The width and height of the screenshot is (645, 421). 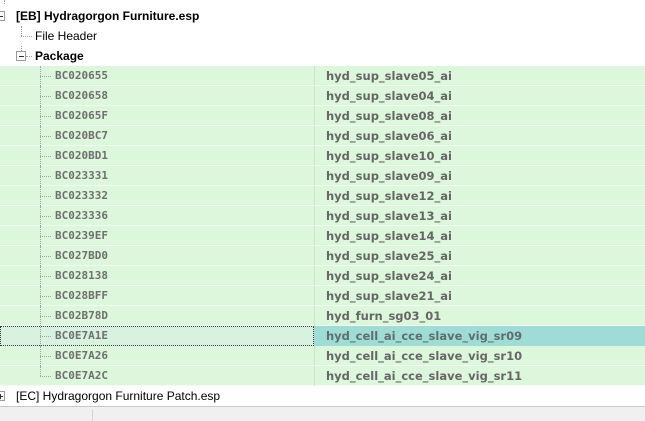 I want to click on form-id-cell: BC020655, so click(x=157, y=76).